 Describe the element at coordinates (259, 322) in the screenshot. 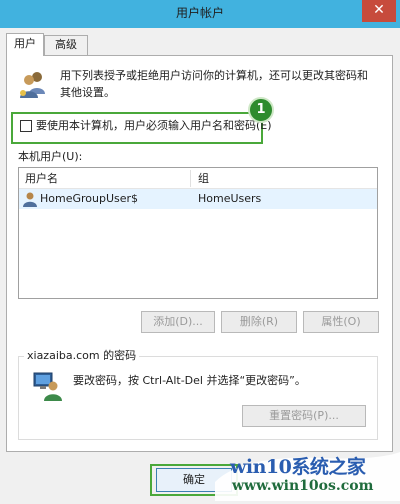

I see `remove-button: 删除(R)` at that location.